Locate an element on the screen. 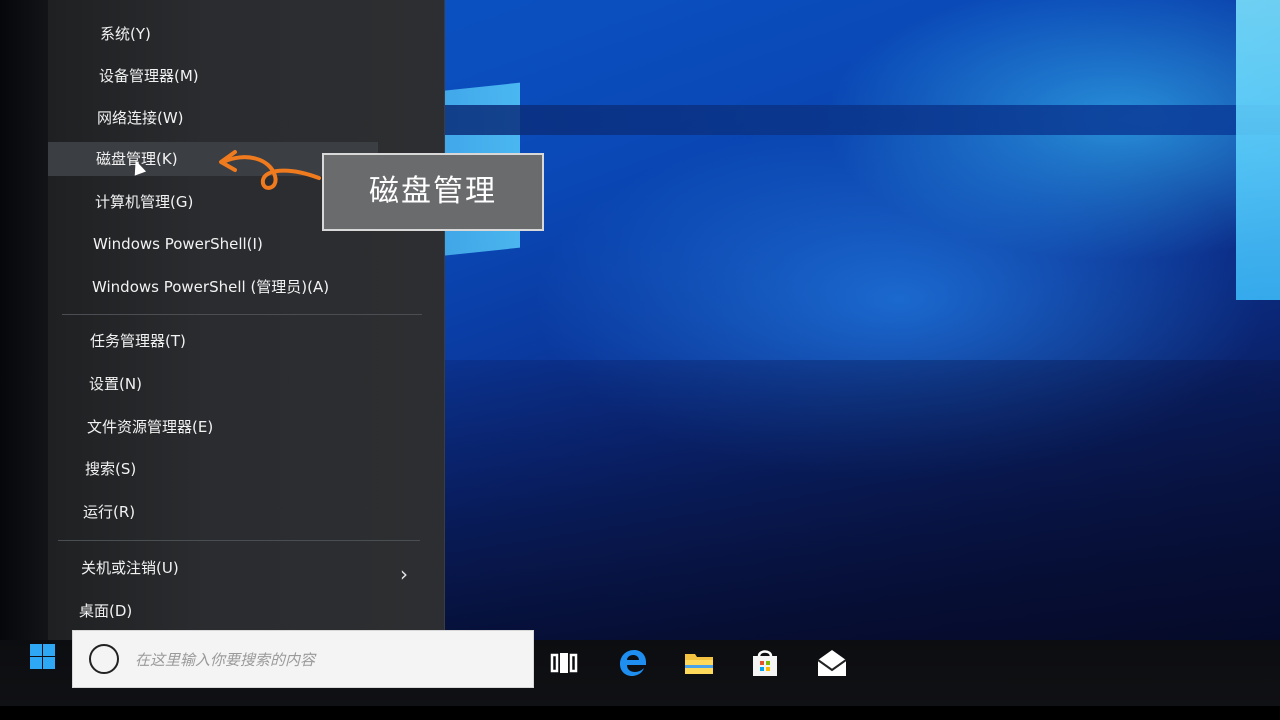 The image size is (1280, 720). menu-item-label: 设备管理器(M) is located at coordinates (149, 76).